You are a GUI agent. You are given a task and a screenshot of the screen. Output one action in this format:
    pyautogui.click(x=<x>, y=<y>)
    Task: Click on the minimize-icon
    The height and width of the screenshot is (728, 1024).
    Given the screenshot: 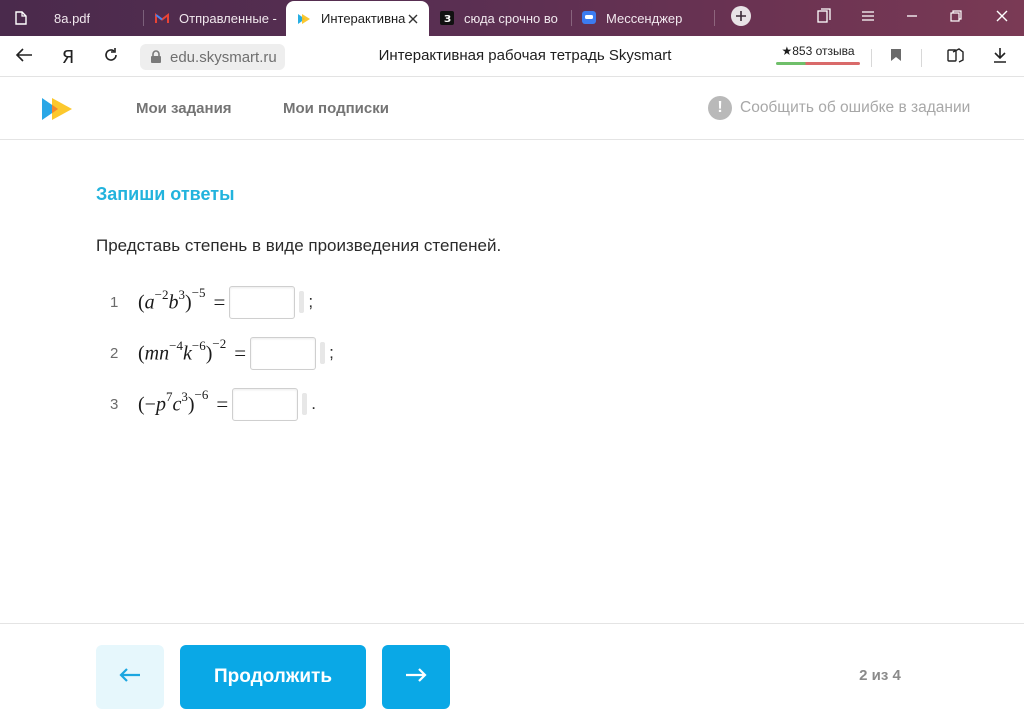 What is the action you would take?
    pyautogui.click(x=912, y=18)
    